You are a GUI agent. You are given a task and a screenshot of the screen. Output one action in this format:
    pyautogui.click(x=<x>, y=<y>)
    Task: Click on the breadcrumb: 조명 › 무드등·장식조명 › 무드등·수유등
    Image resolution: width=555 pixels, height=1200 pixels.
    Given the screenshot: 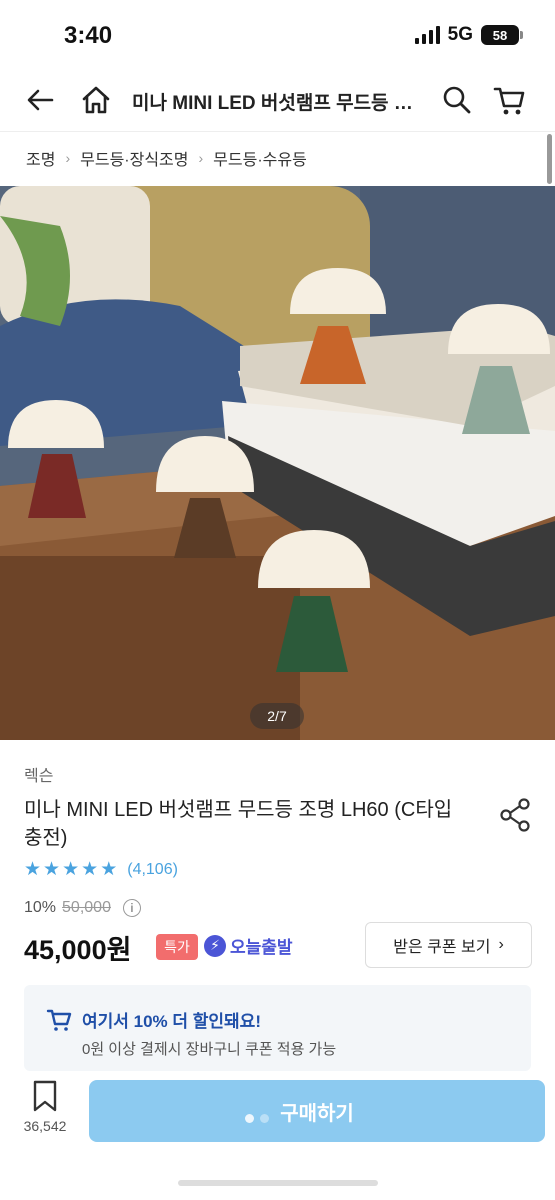 What is the action you would take?
    pyautogui.click(x=166, y=158)
    